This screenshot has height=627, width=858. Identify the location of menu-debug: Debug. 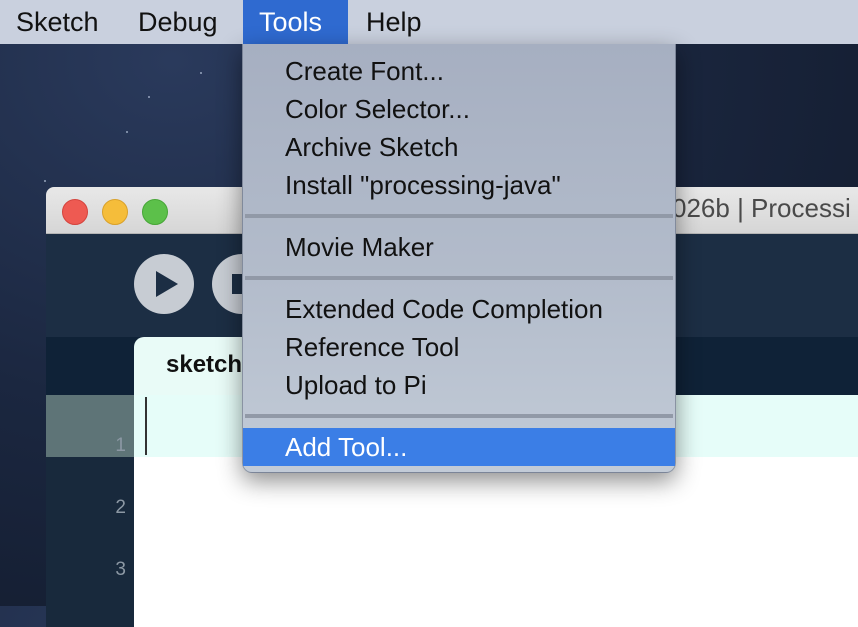
(178, 22).